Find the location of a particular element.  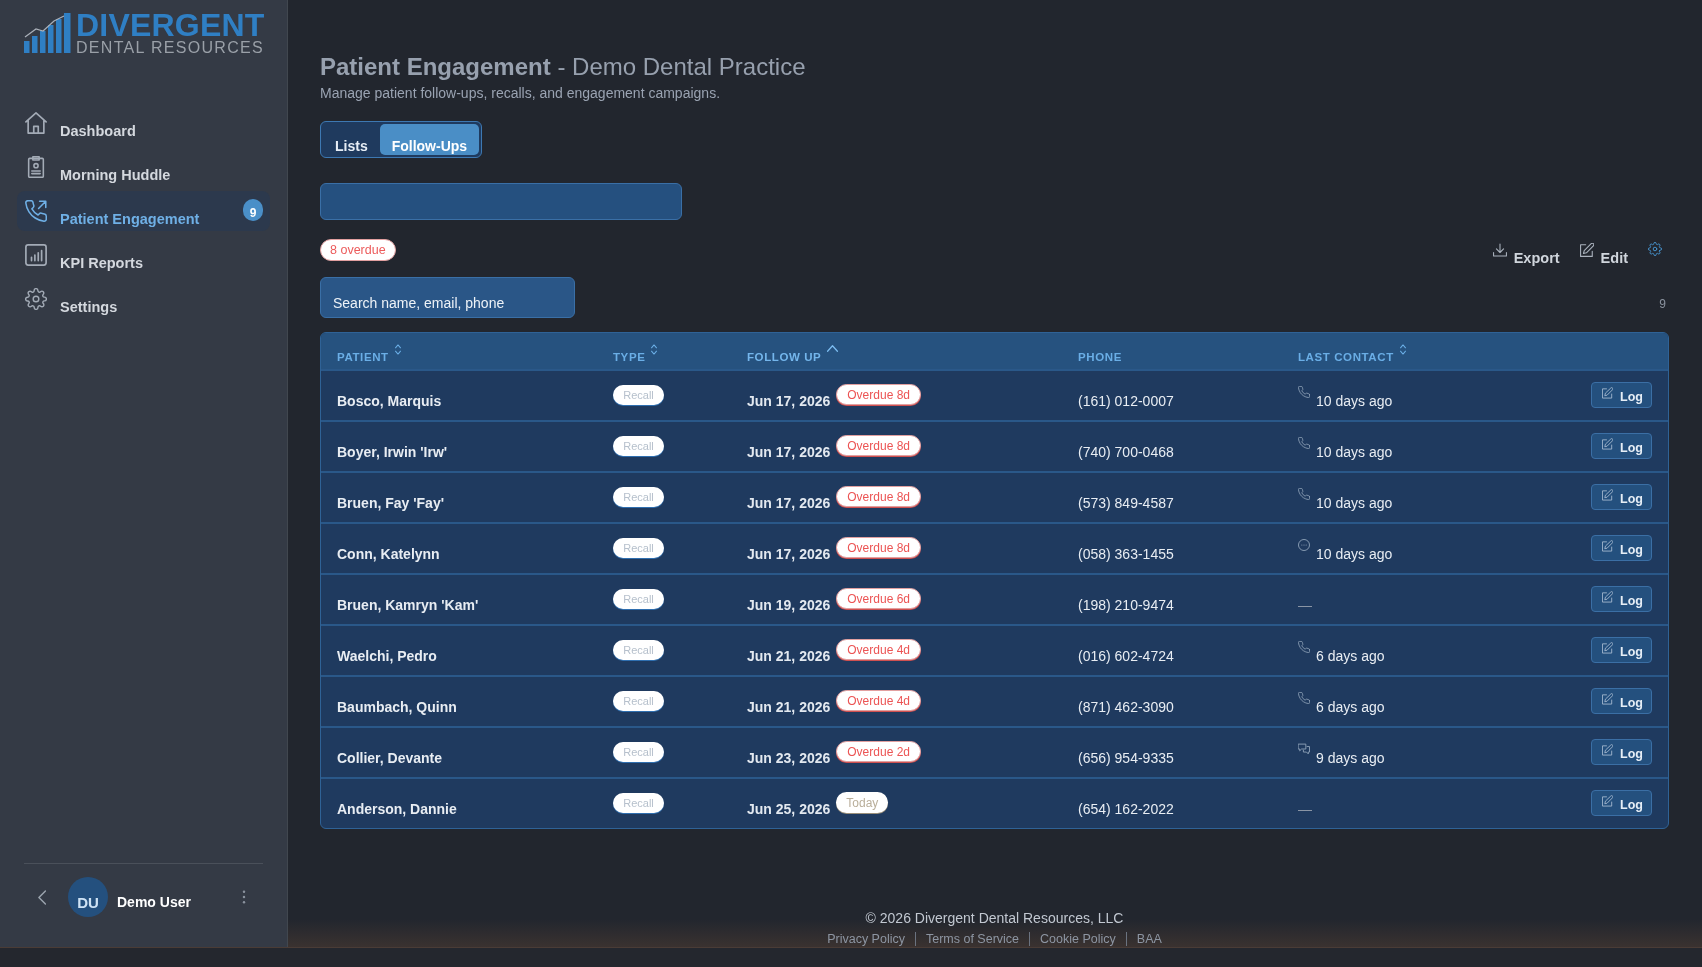

table-cell-text: Jun 25, 2026 is located at coordinates (789, 809).